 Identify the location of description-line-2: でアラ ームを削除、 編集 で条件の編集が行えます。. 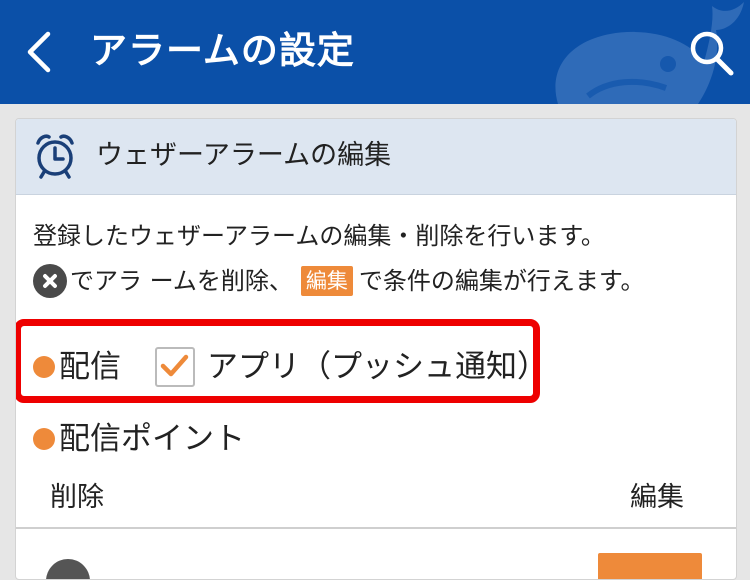
(339, 281).